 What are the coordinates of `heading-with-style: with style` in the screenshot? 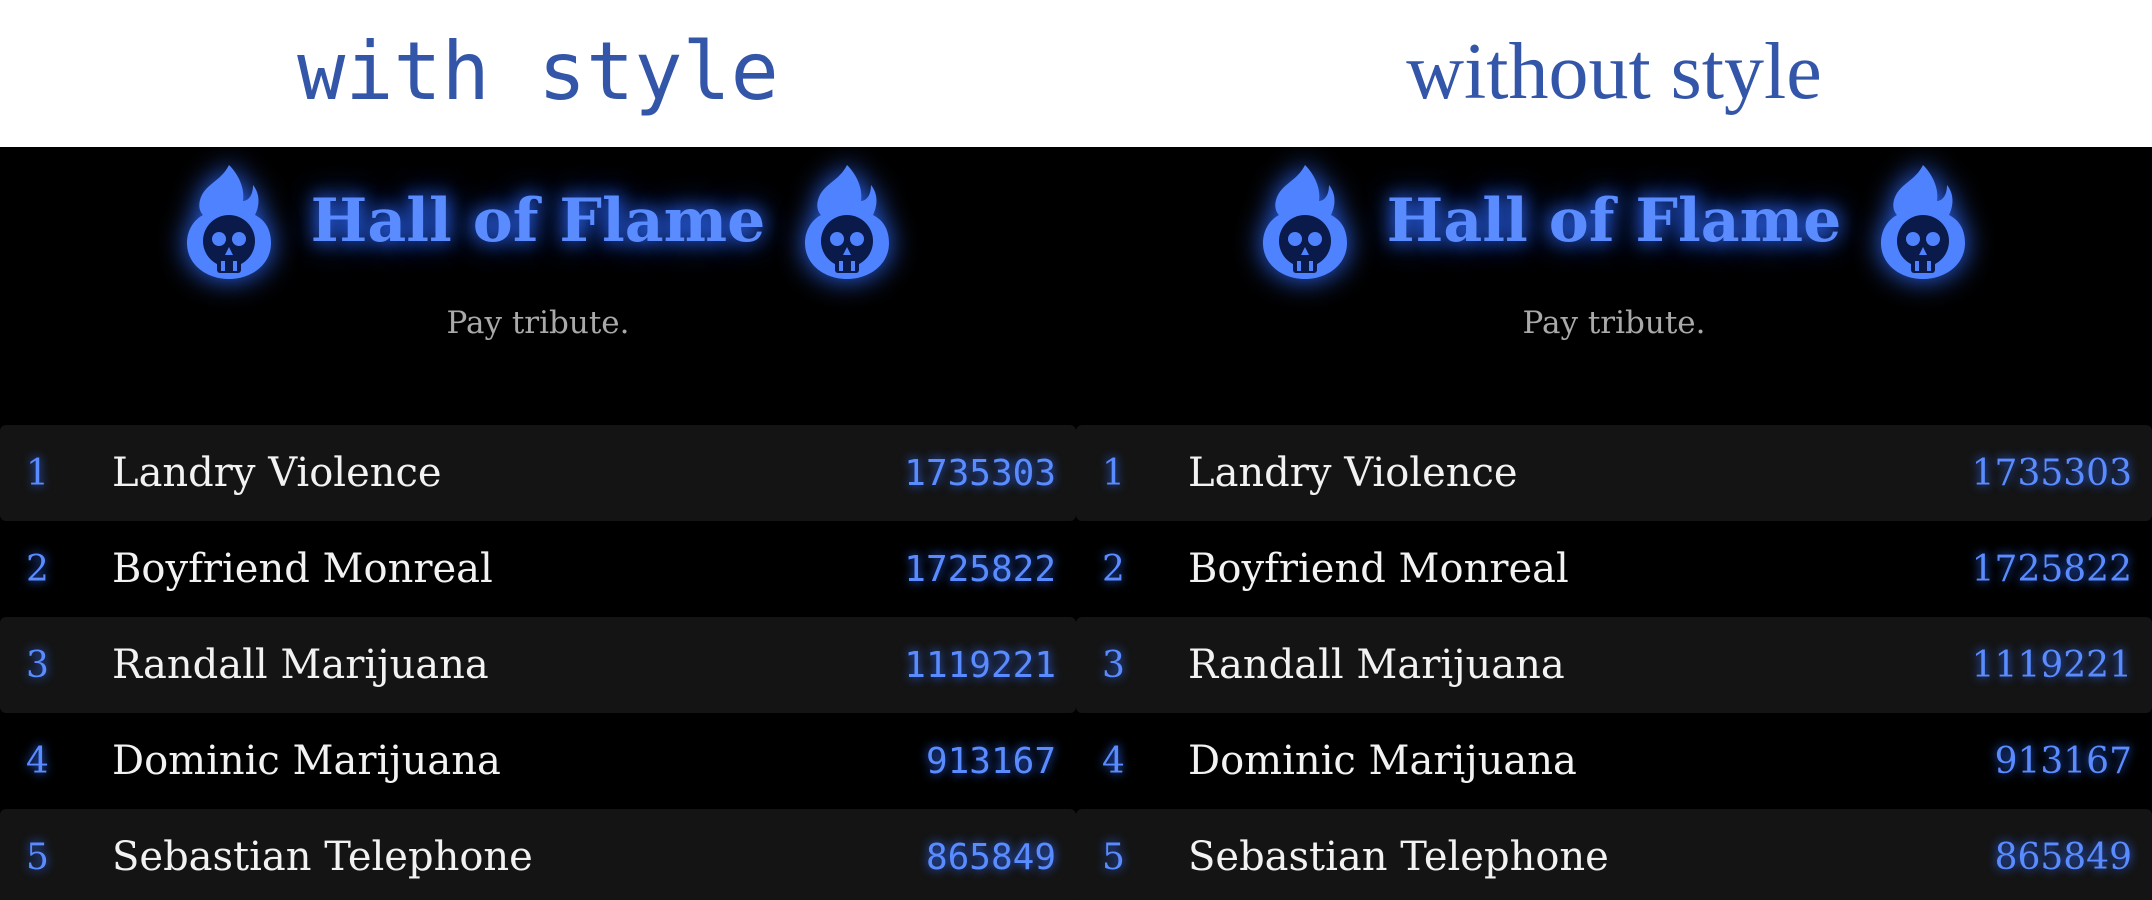 It's located at (538, 71).